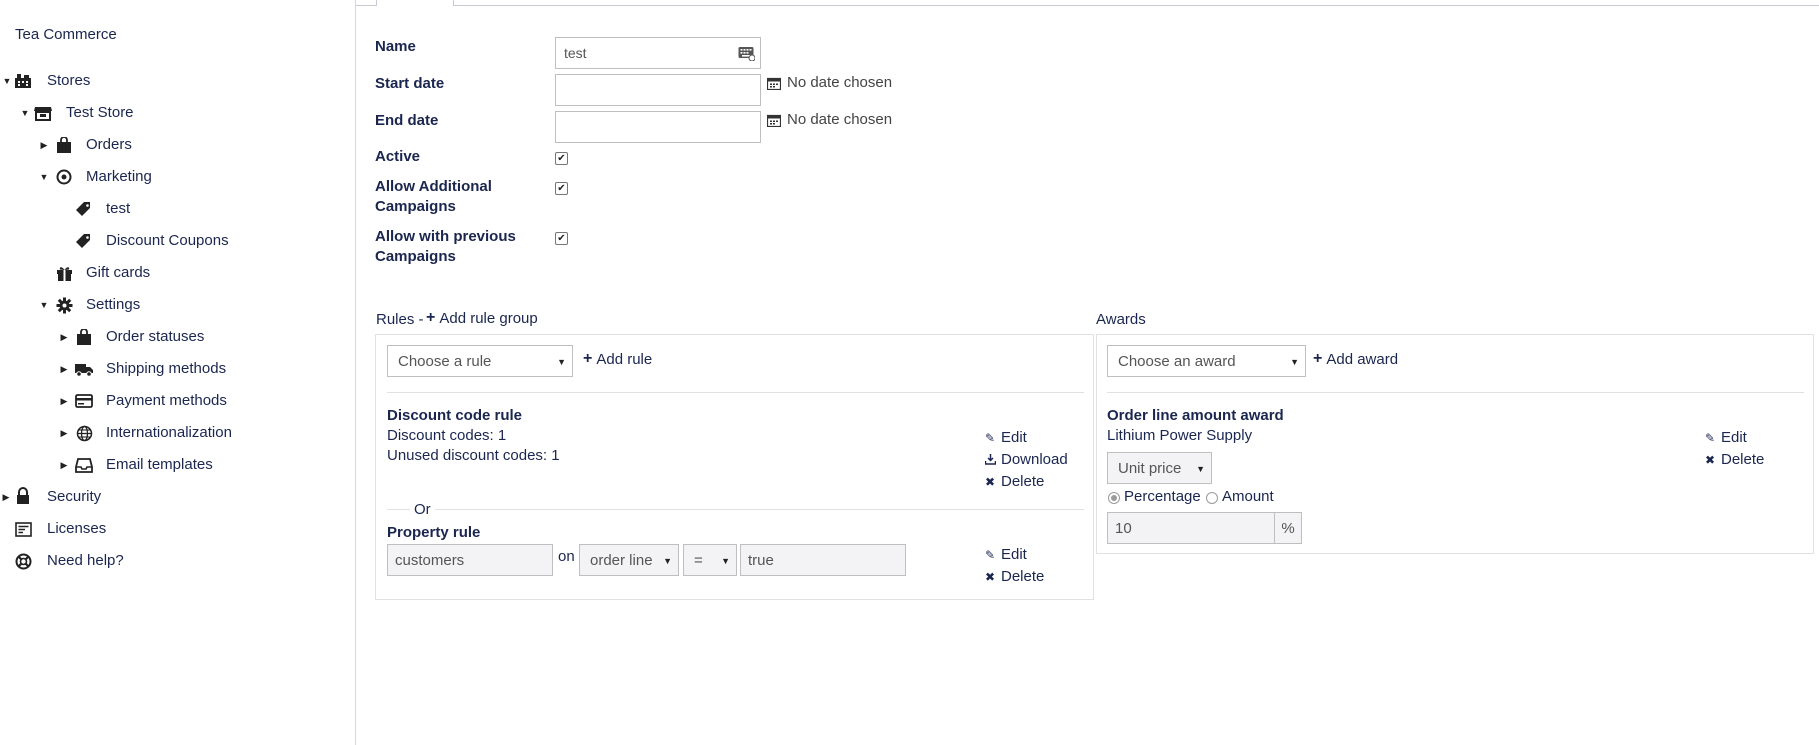 Image resolution: width=1819 pixels, height=745 pixels. Describe the element at coordinates (170, 177) in the screenshot. I see `tree-item-marketing: ▼ Marketing` at that location.